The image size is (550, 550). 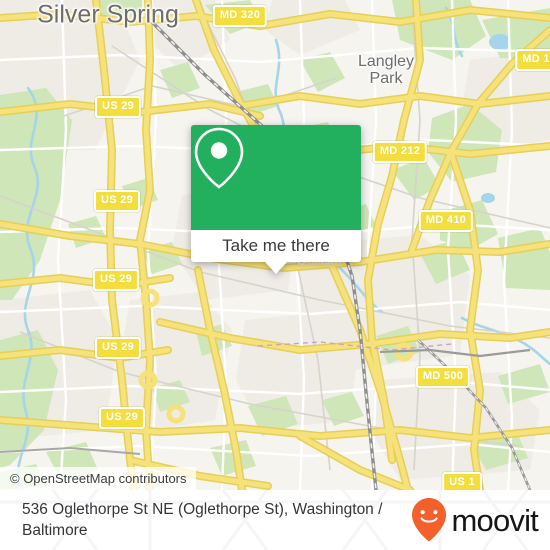 What do you see at coordinates (108, 14) in the screenshot?
I see `place-label-silver-spring: Silver Spring` at bounding box center [108, 14].